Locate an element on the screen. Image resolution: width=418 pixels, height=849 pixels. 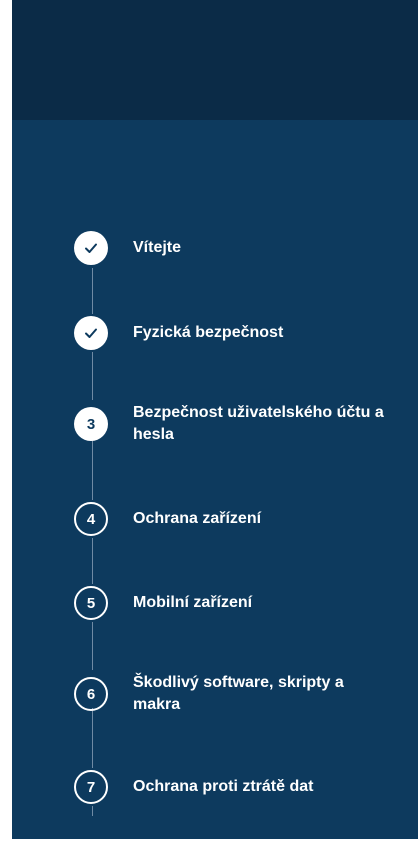
step-label: Vítejte is located at coordinates (157, 247).